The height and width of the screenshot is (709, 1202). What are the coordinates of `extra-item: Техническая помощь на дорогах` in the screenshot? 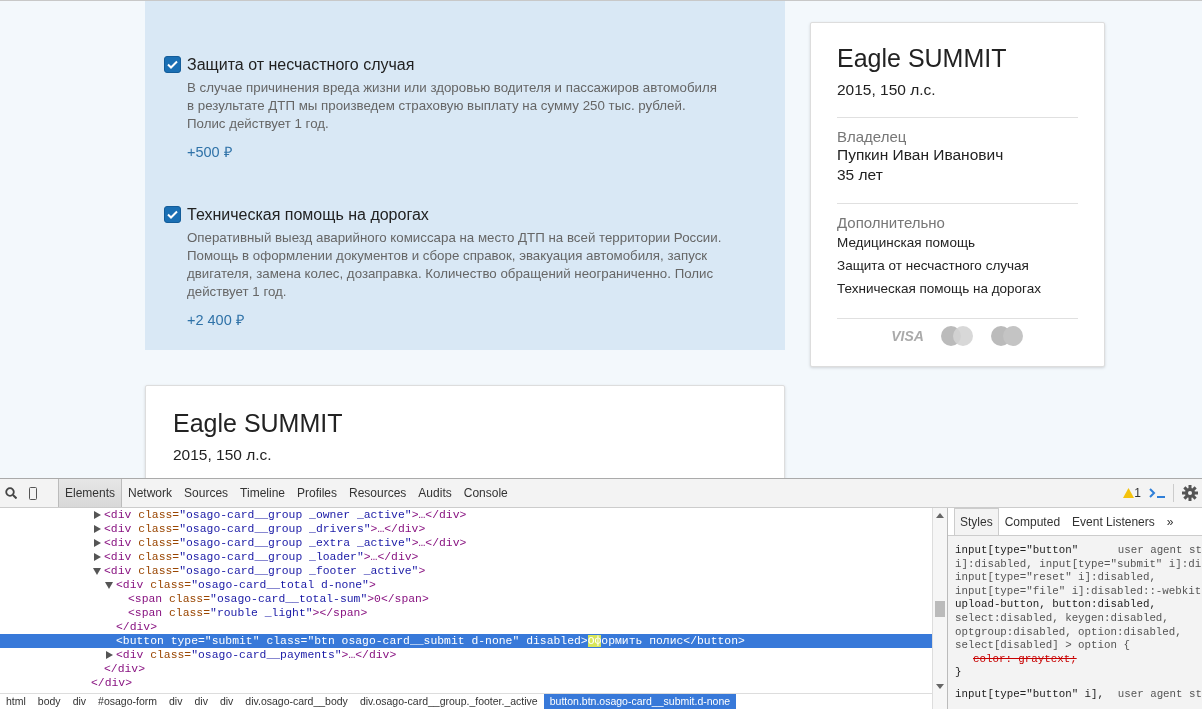 It's located at (939, 289).